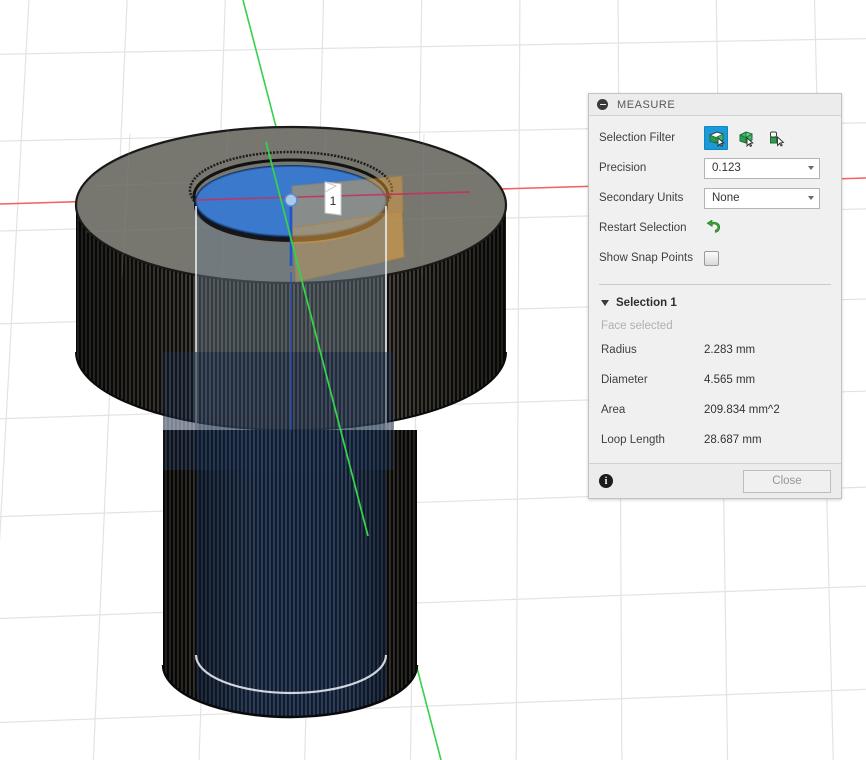 This screenshot has width=866, height=760. Describe the element at coordinates (619, 350) in the screenshot. I see `radius-label: Radius` at that location.